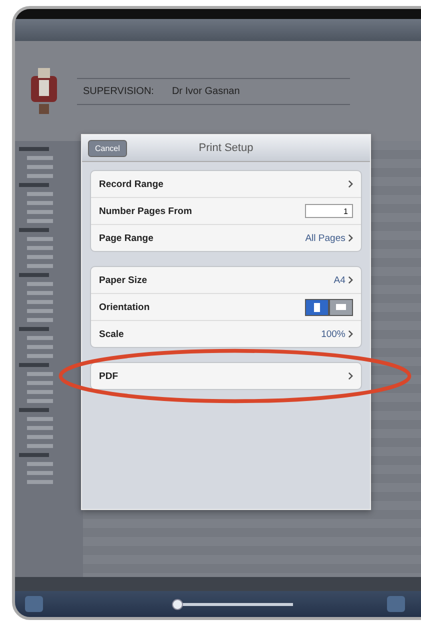 The image size is (421, 624). I want to click on setting-label: Scale, so click(112, 334).